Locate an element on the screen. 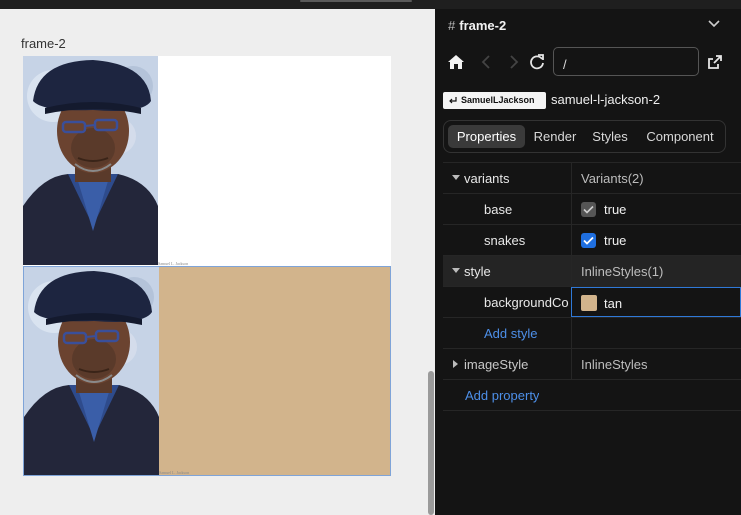  component-chip: SamuelLJackson is located at coordinates (494, 100).